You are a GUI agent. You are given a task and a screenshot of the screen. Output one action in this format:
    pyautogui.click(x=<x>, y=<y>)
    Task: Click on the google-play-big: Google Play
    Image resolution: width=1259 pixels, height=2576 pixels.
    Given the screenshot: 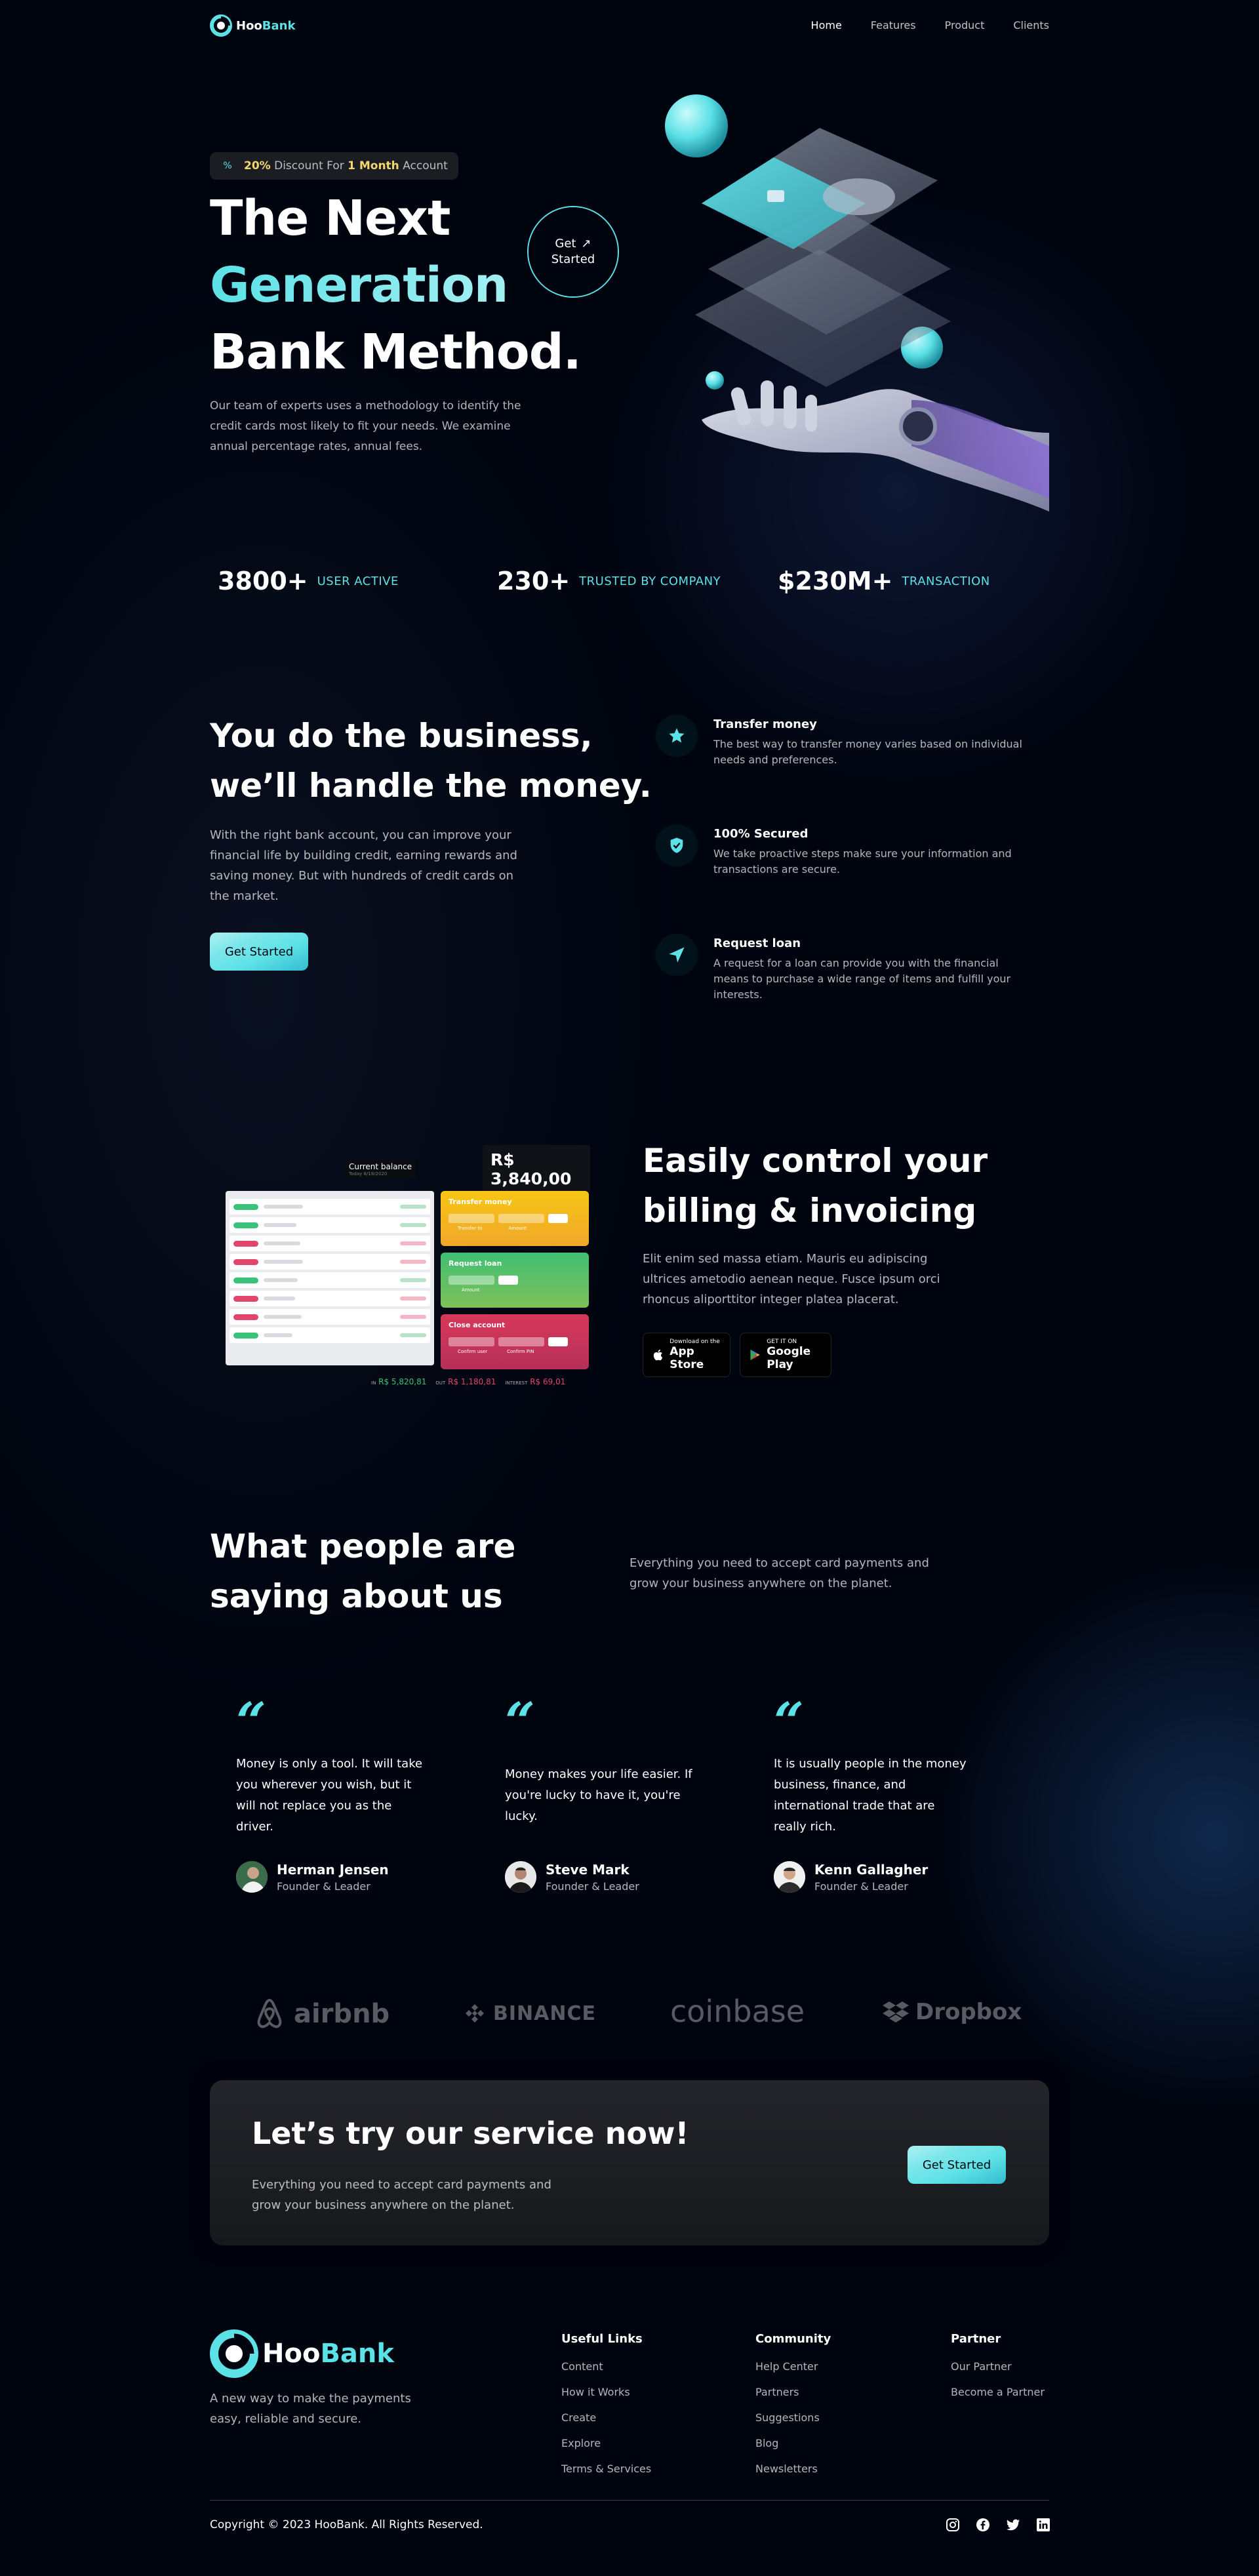 What is the action you would take?
    pyautogui.click(x=789, y=1358)
    